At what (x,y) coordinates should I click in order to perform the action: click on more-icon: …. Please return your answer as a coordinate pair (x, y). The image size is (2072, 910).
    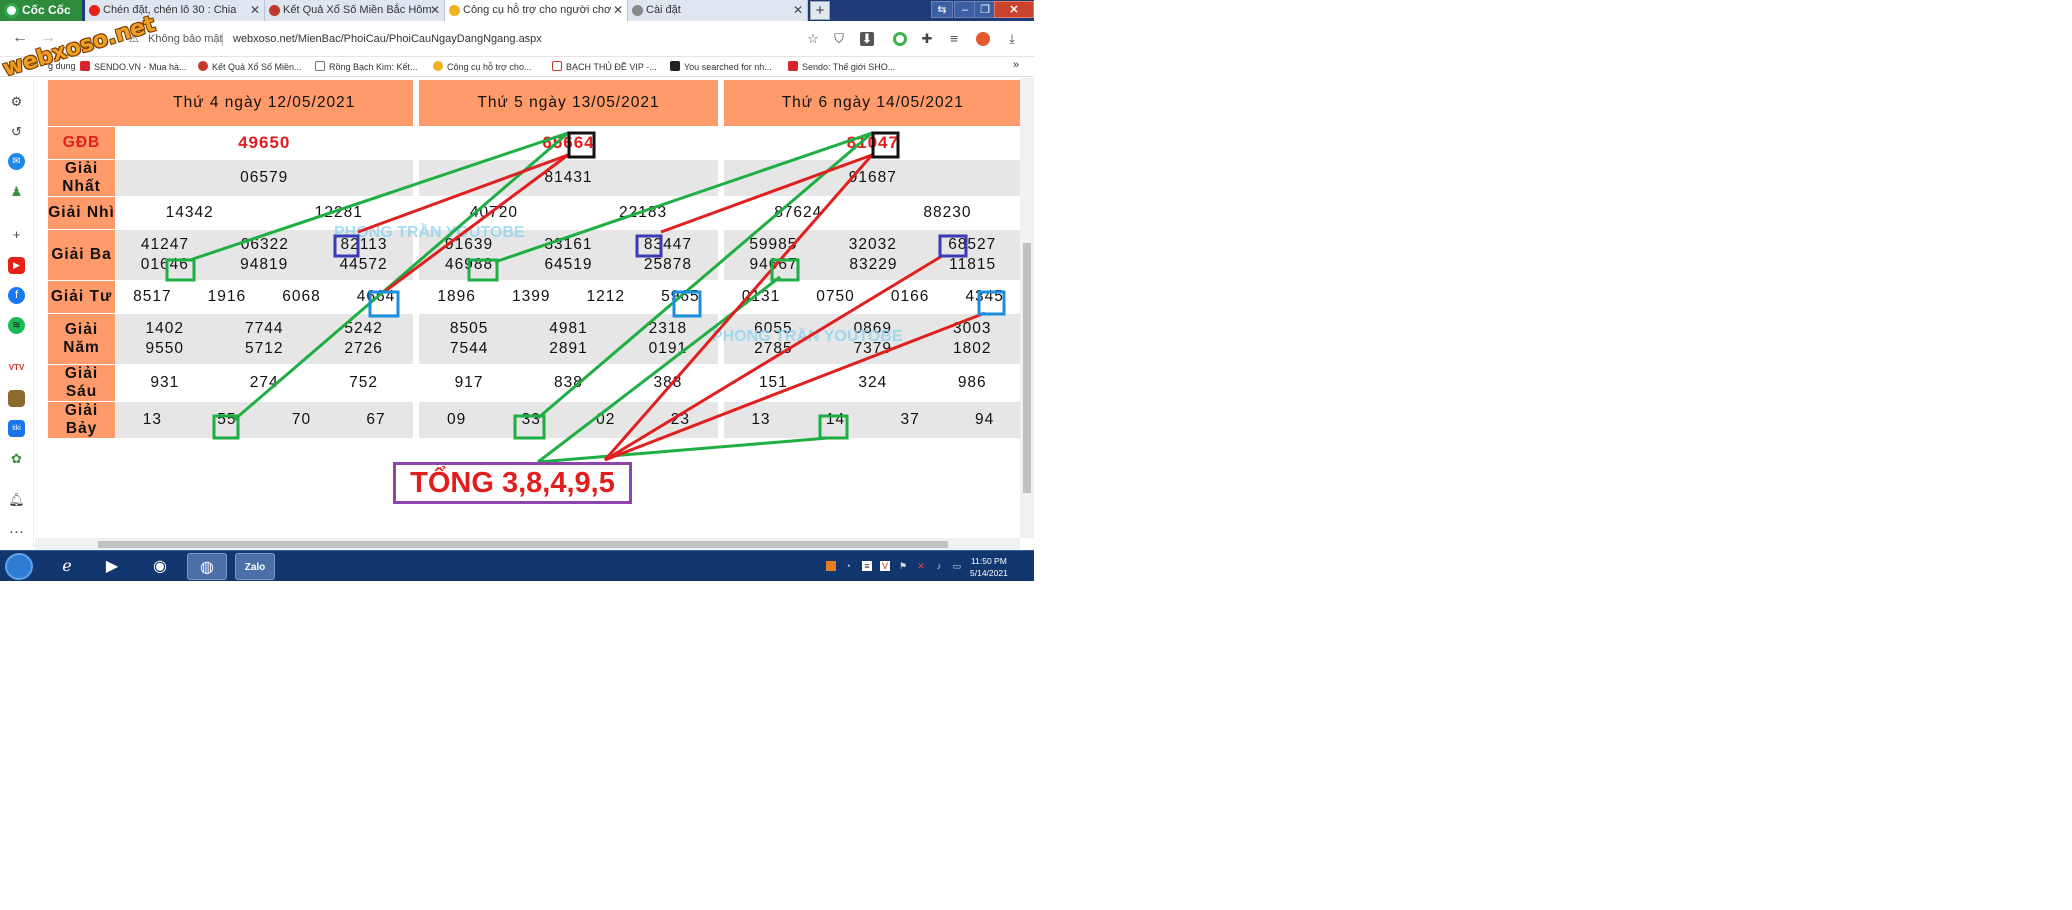
    Looking at the image, I should click on (16, 531).